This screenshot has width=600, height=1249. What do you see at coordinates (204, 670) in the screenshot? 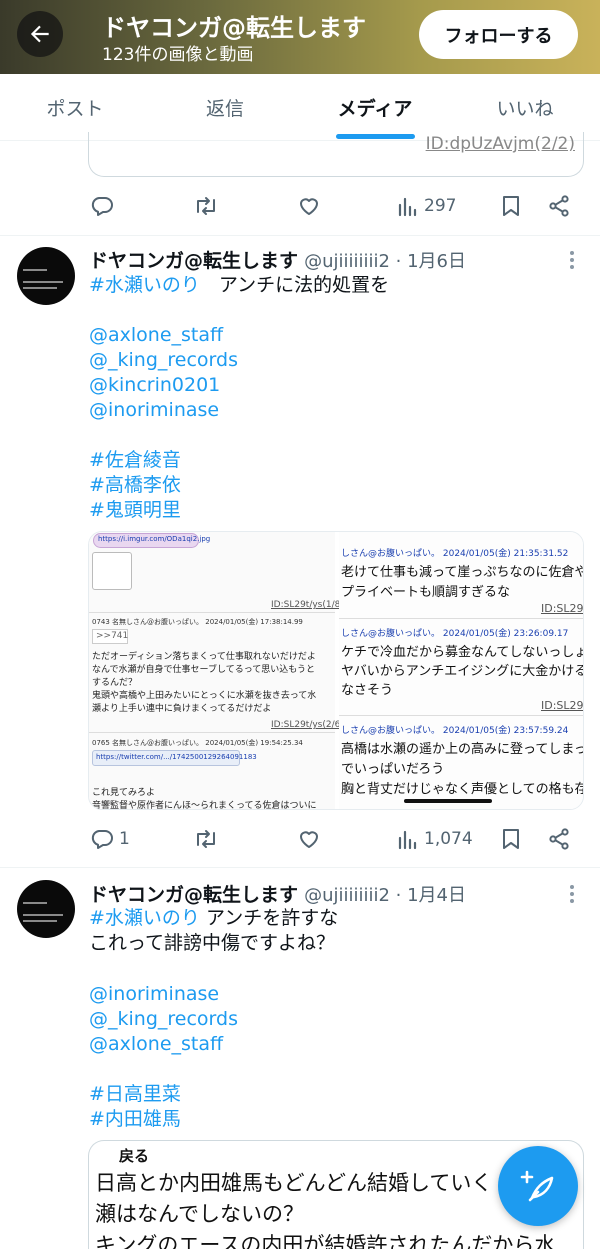
I see `media-text: なんで水瀬が自身で仕事セーブしてるって思い込もうと` at bounding box center [204, 670].